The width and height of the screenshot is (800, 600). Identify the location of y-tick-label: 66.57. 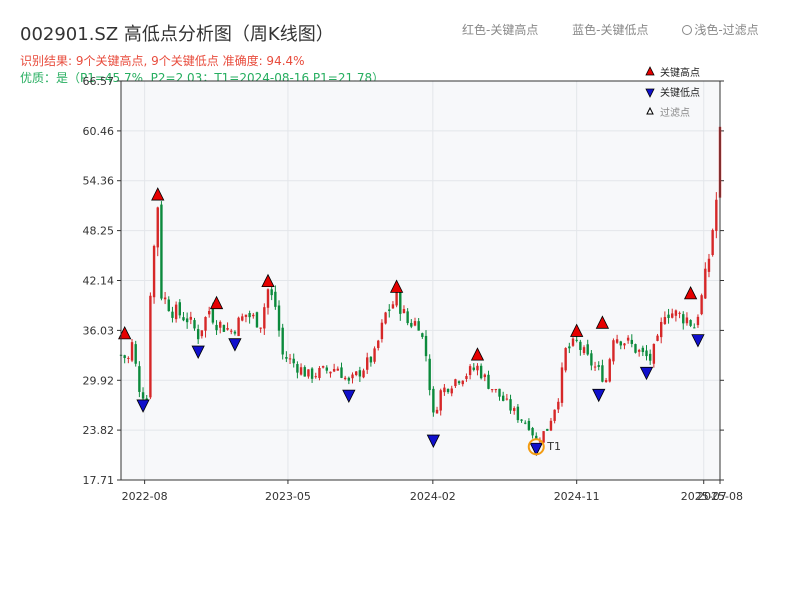
(99, 81).